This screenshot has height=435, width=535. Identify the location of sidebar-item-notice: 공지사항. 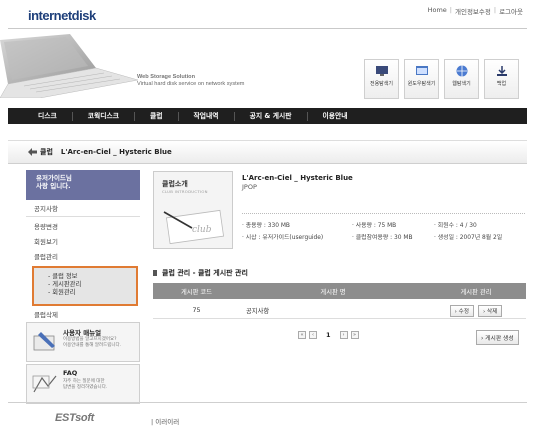
(83, 209).